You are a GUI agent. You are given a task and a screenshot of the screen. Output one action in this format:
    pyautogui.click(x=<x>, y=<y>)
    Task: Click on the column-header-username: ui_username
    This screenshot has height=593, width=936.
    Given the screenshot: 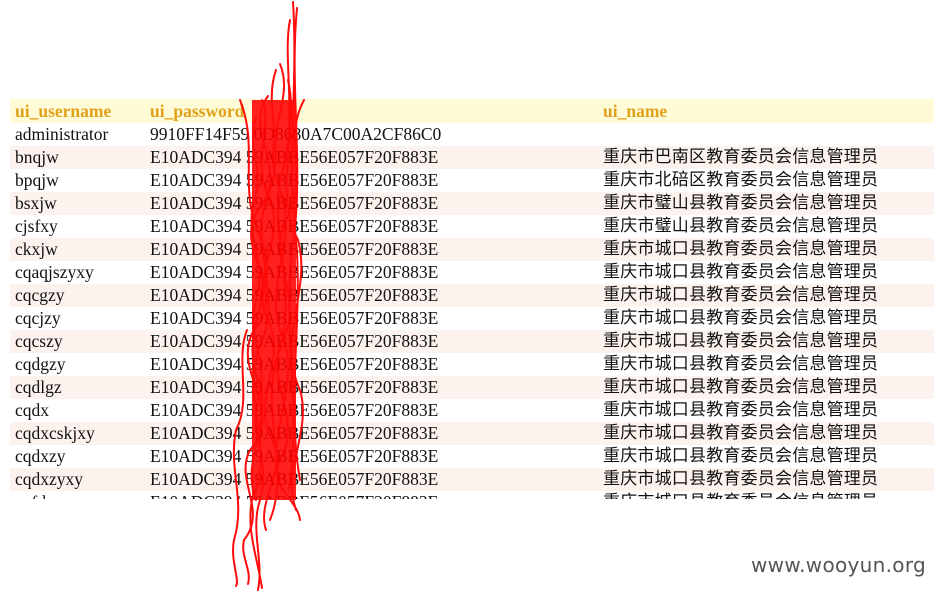 What is the action you would take?
    pyautogui.click(x=63, y=111)
    